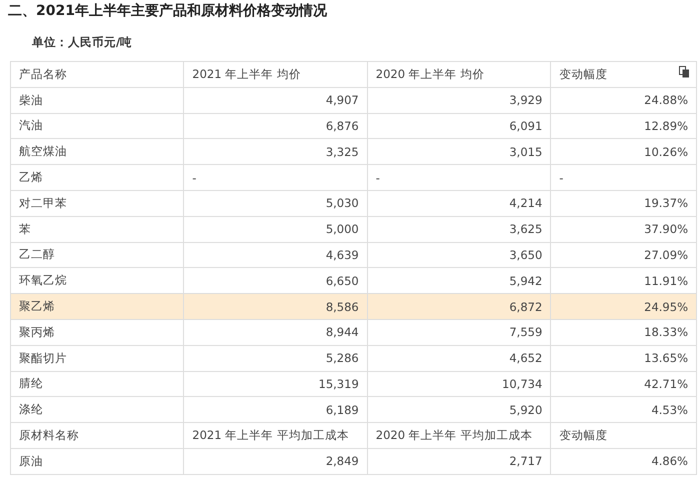  What do you see at coordinates (97, 307) in the screenshot?
I see `table-cell: 聚乙烯` at bounding box center [97, 307].